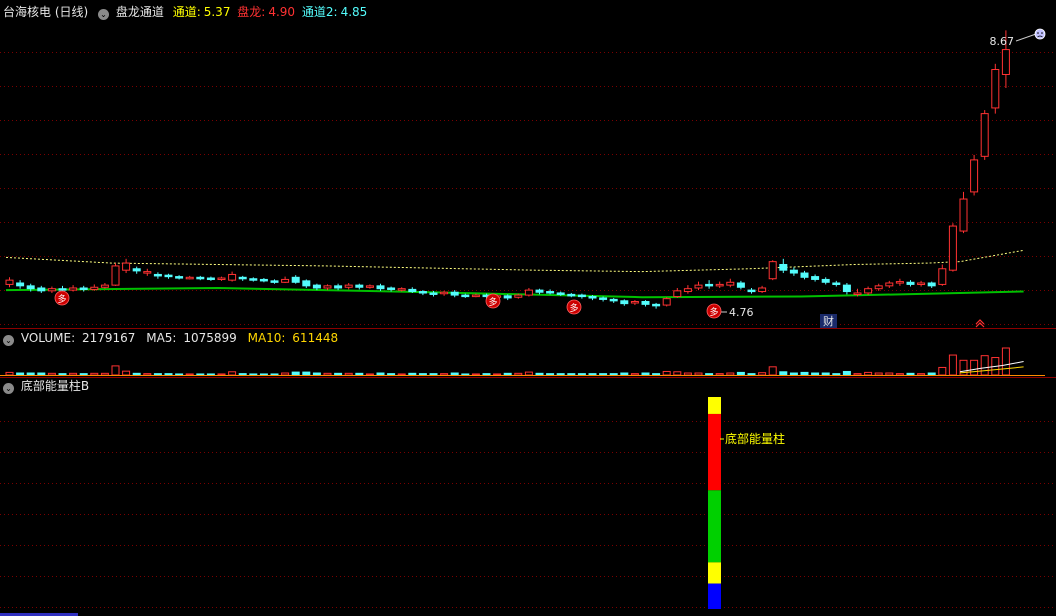  I want to click on up-arrow-icon, so click(980, 323).